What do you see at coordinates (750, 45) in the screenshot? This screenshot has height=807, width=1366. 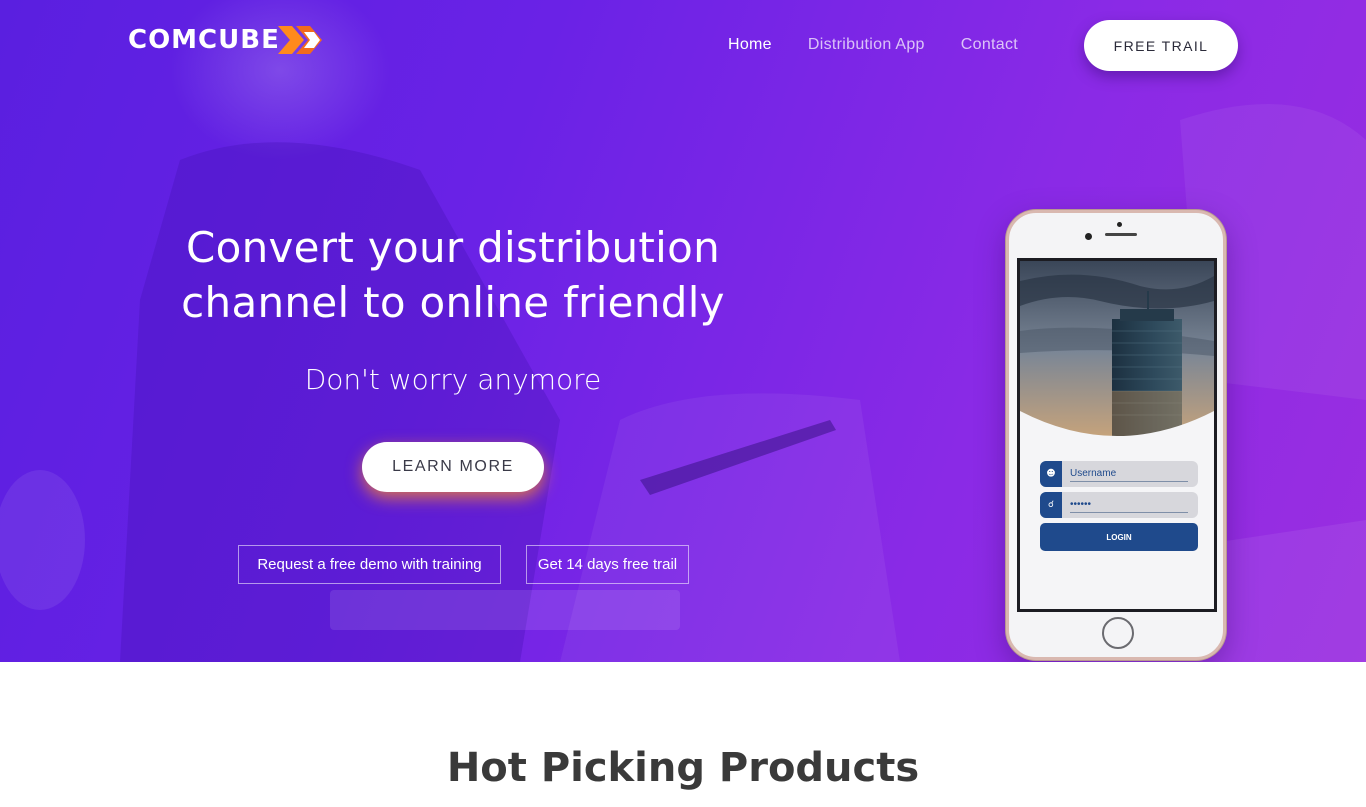 I see `nav-home: Home` at bounding box center [750, 45].